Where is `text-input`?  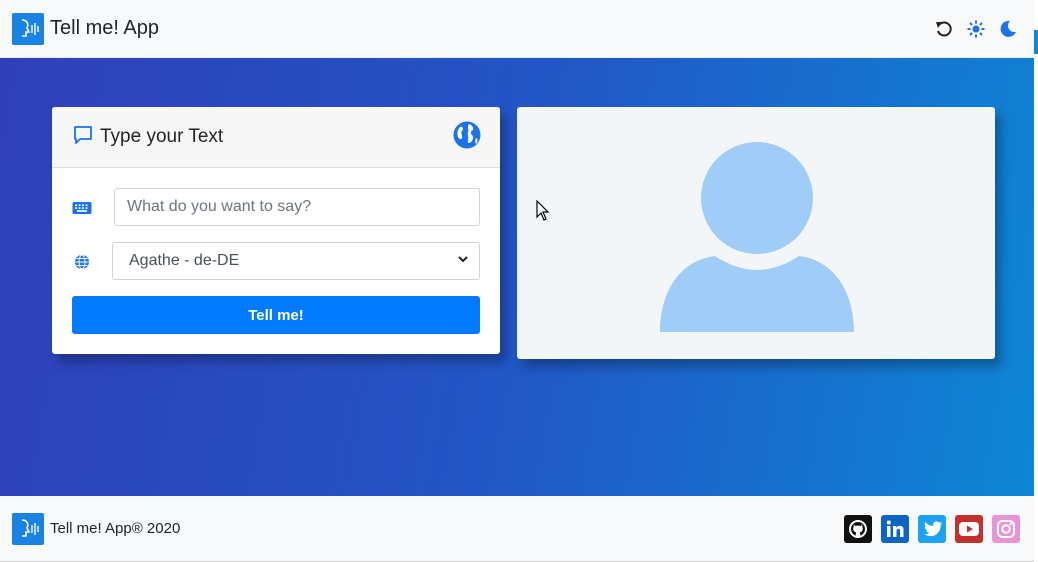 text-input is located at coordinates (297, 207).